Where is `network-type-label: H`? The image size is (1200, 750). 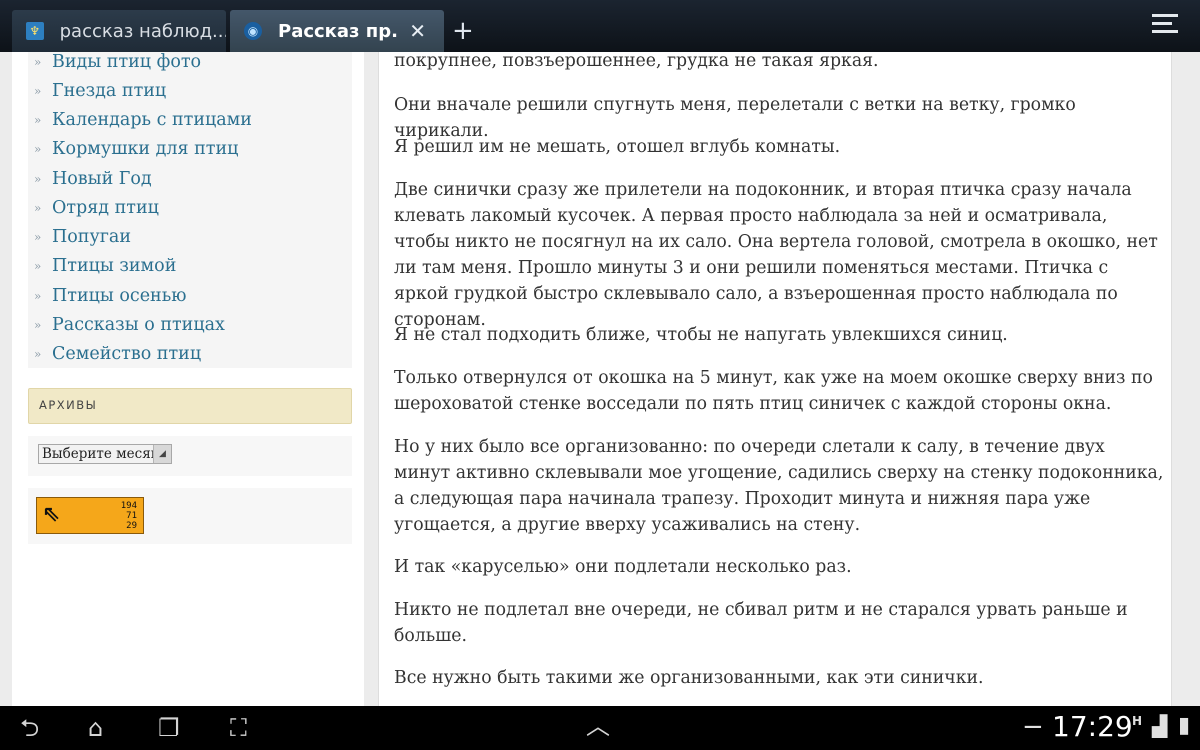 network-type-label: H is located at coordinates (1137, 721).